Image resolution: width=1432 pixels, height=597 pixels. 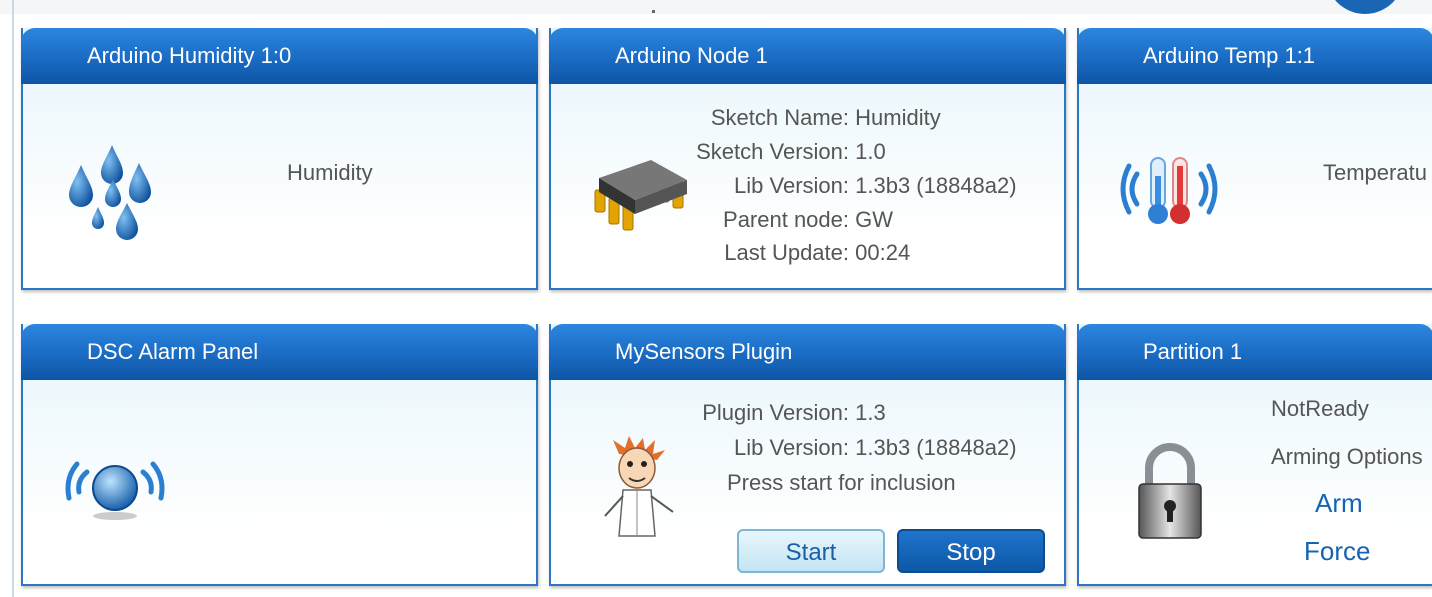 I want to click on plugin-version-row: Plugin Version: 1.3, so click(x=777, y=413).